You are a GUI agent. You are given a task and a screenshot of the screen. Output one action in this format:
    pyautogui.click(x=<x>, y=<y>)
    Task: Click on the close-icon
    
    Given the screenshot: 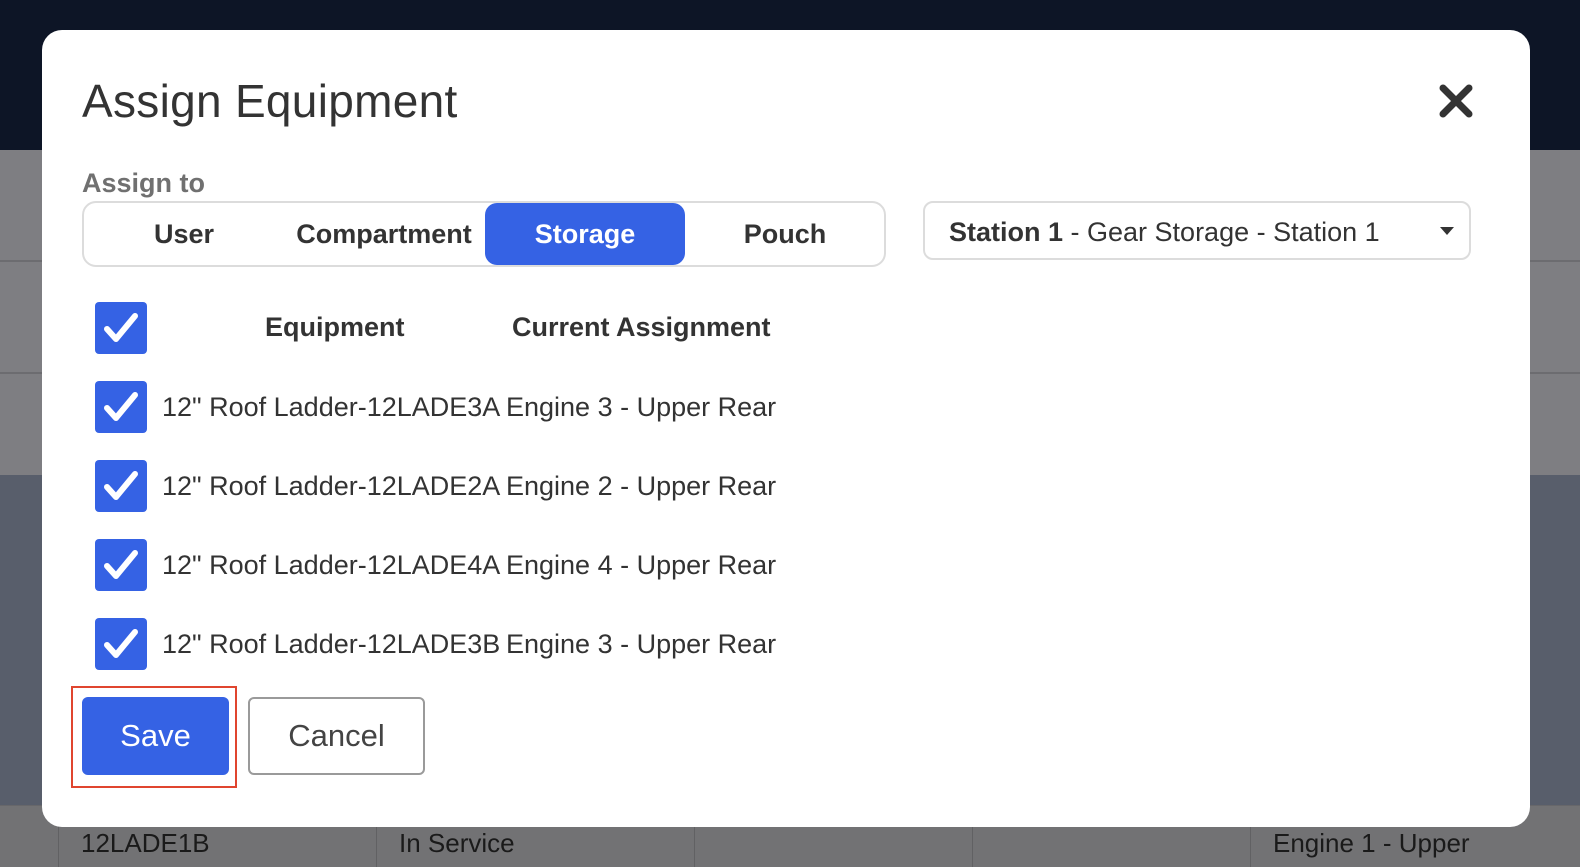 What is the action you would take?
    pyautogui.click(x=1456, y=101)
    